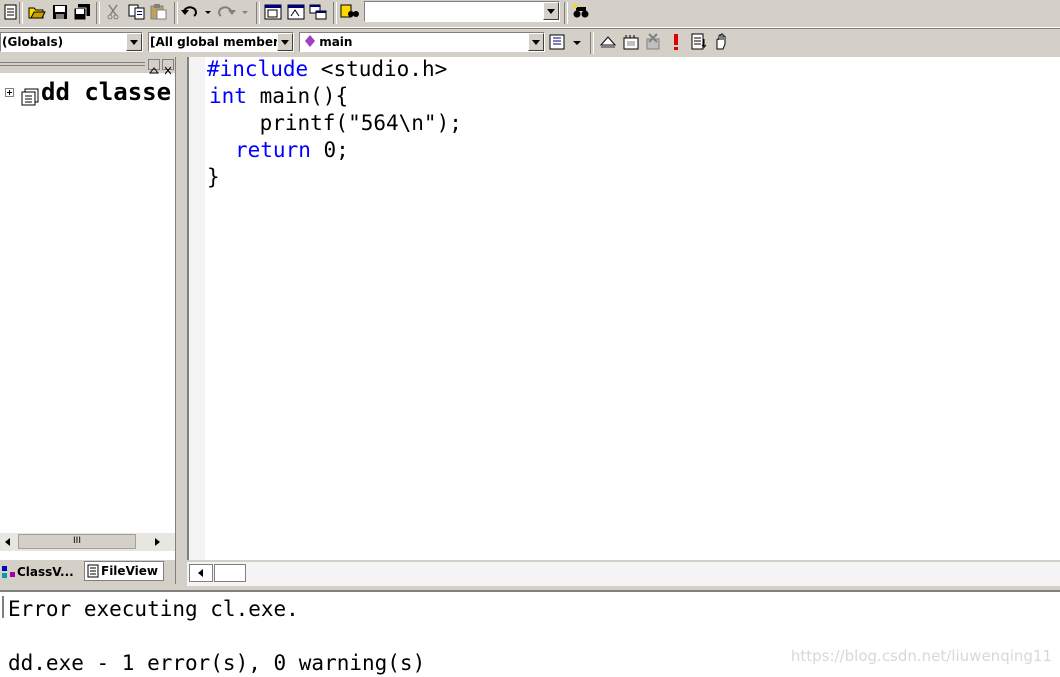  I want to click on code-keyword: #include, so click(258, 69).